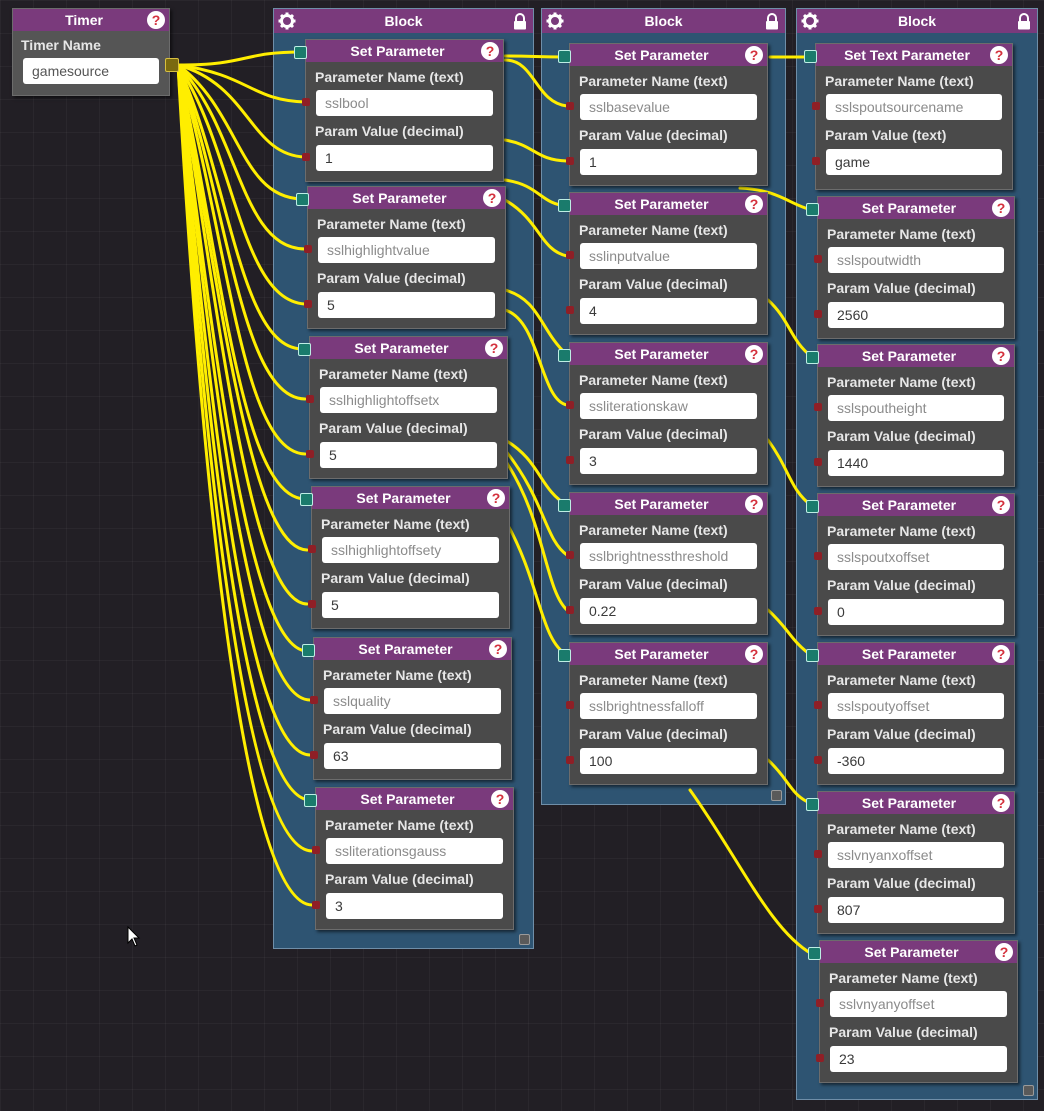 Image resolution: width=1044 pixels, height=1111 pixels. I want to click on timer-node: Timer ? Timer Name gamesource, so click(95, 52).